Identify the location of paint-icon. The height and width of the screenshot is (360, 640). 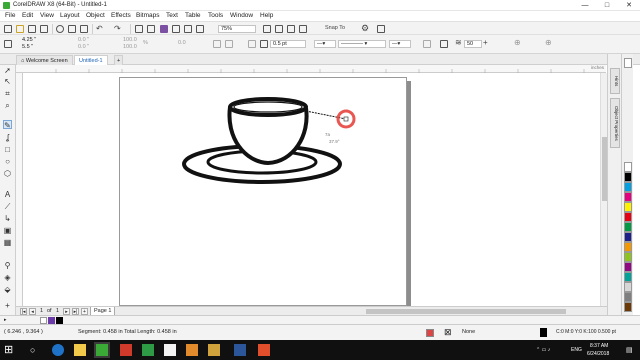
(192, 350).